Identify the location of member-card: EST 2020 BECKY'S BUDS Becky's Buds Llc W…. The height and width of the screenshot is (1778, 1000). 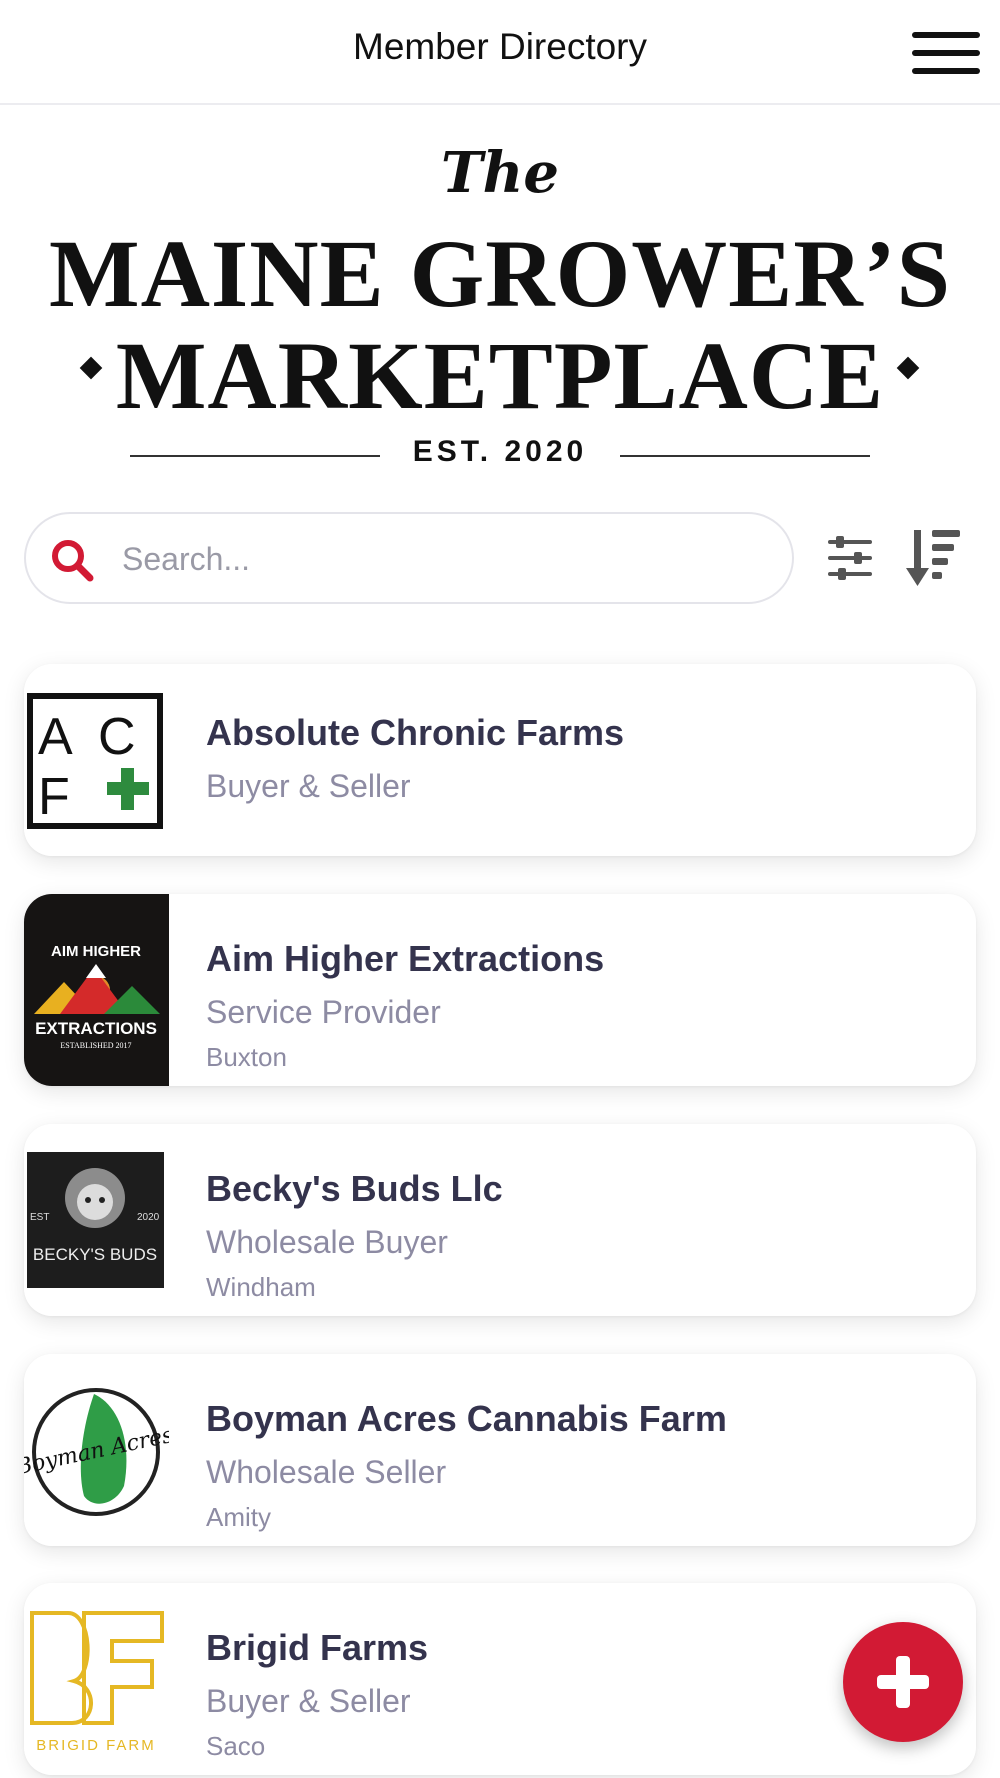
(500, 1220).